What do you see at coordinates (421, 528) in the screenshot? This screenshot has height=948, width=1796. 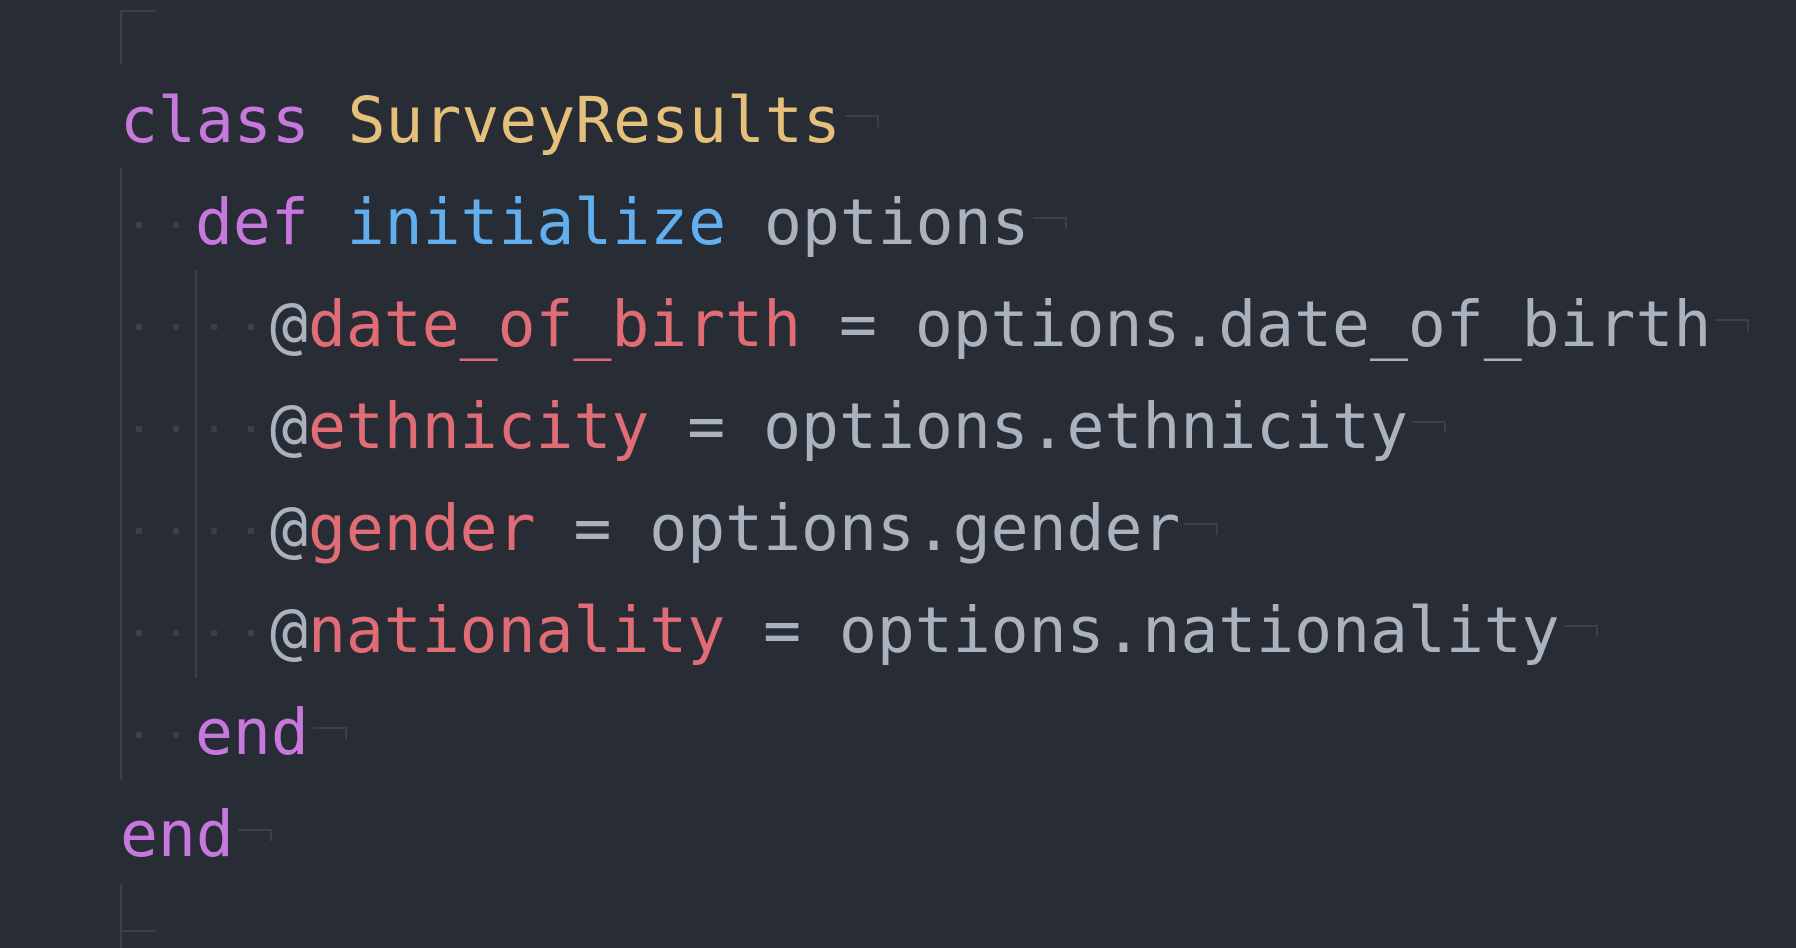 I see `code-token: gender` at bounding box center [421, 528].